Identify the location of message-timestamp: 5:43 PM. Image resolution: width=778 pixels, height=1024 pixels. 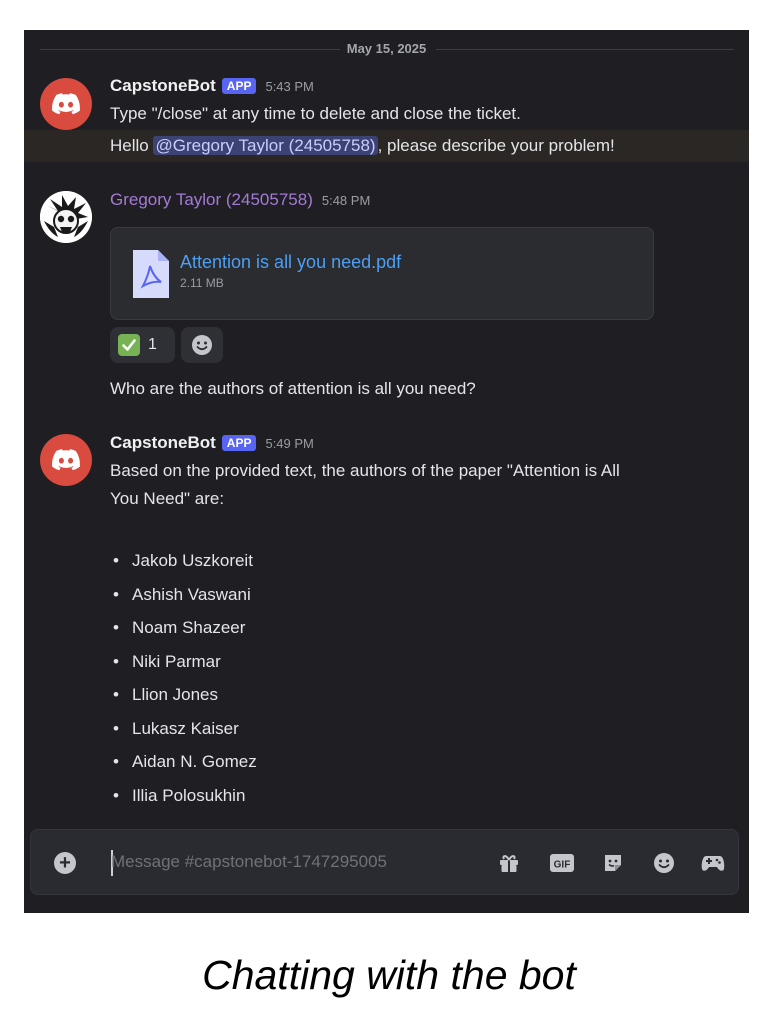
(289, 86).